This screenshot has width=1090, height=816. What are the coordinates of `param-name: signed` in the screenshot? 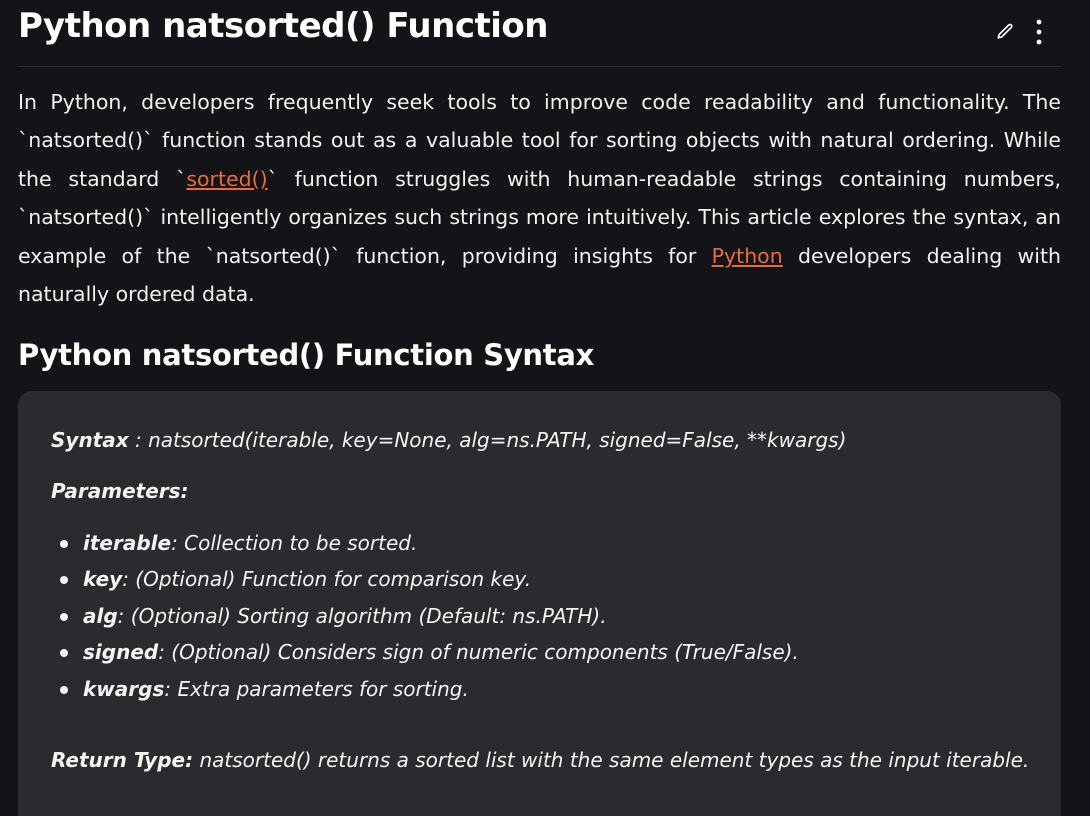 It's located at (121, 652).